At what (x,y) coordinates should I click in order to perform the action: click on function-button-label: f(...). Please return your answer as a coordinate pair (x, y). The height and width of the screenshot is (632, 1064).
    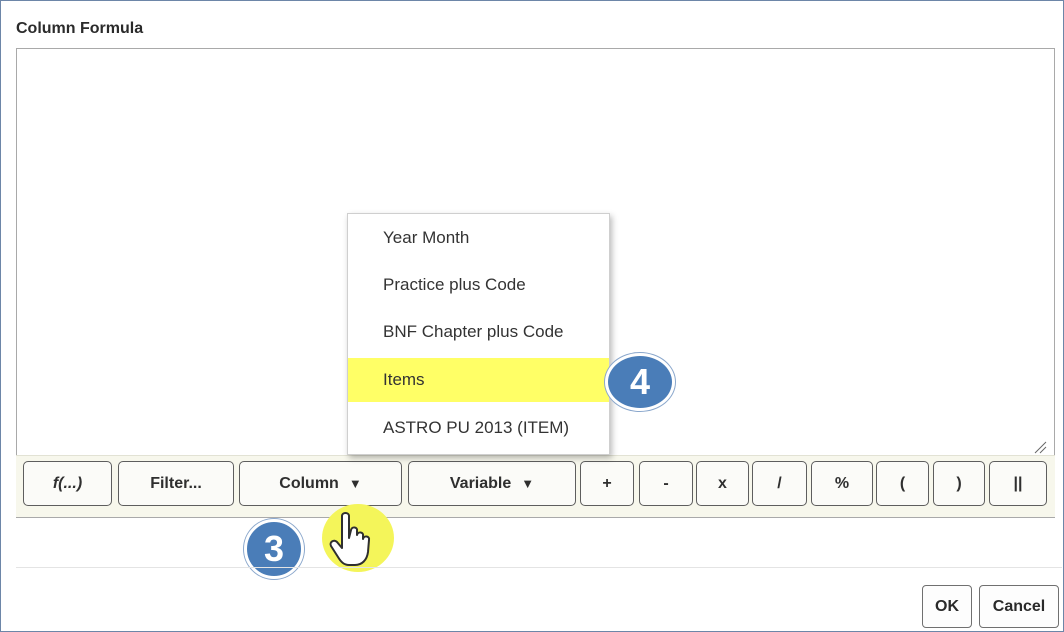
    Looking at the image, I should click on (67, 483).